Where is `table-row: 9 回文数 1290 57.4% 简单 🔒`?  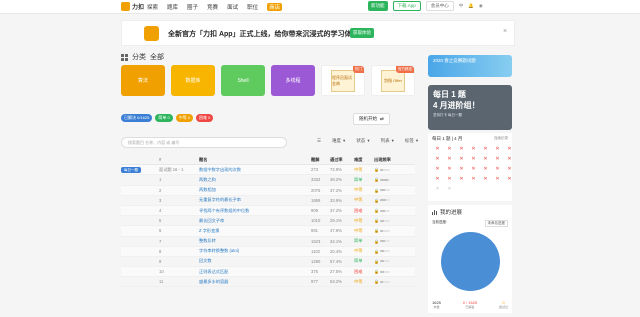
table-row: 9 回文数 1290 57.4% 简单 🔒 is located at coordinates (268, 262).